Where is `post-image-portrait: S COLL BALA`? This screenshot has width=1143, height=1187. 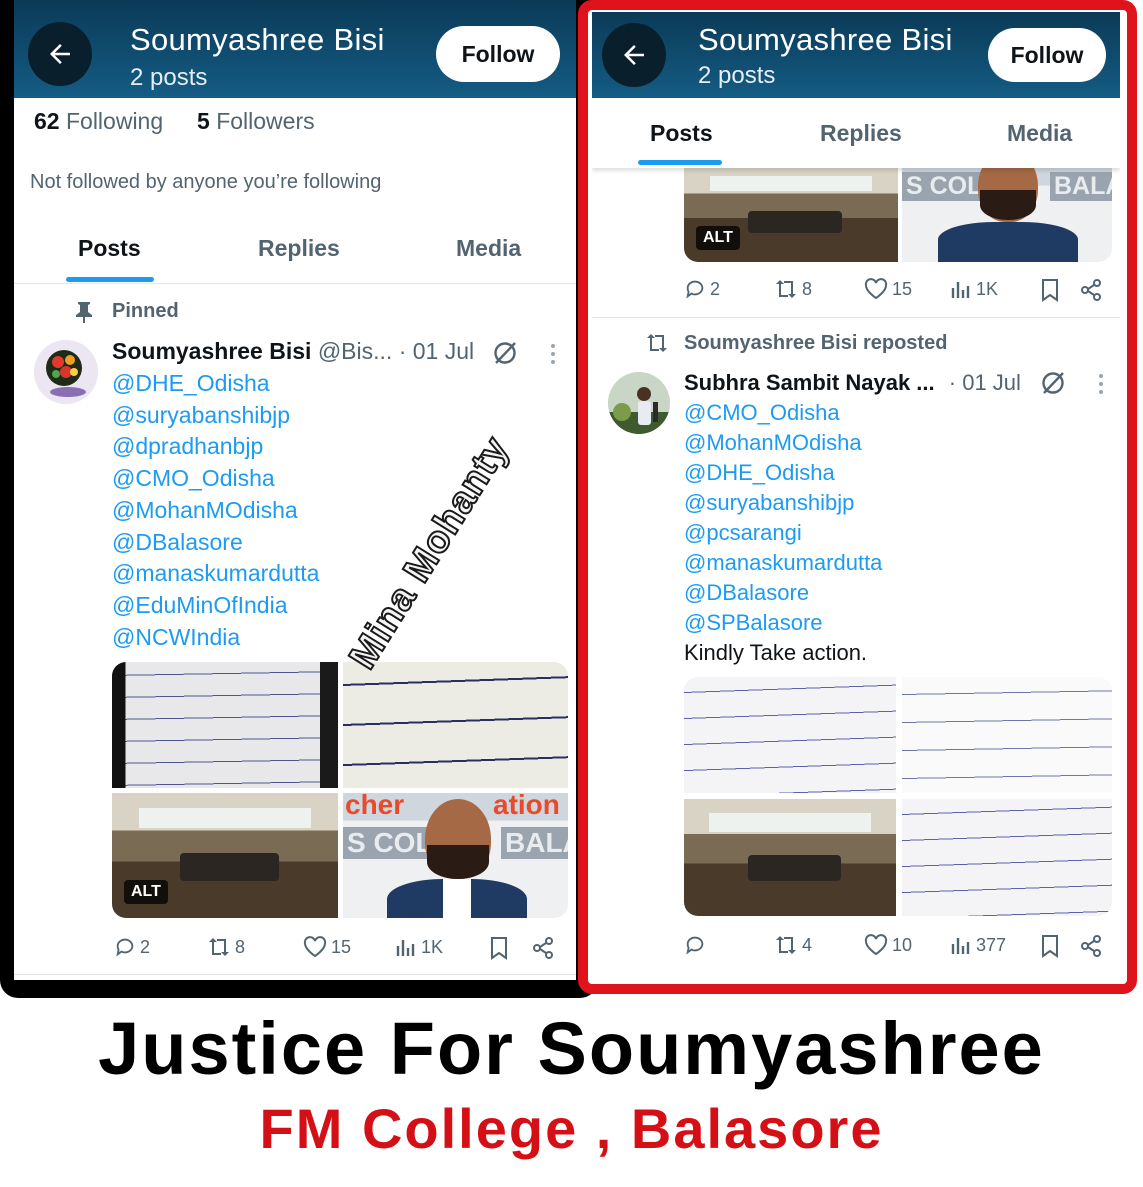
post-image-portrait: S COLL BALA is located at coordinates (1007, 213).